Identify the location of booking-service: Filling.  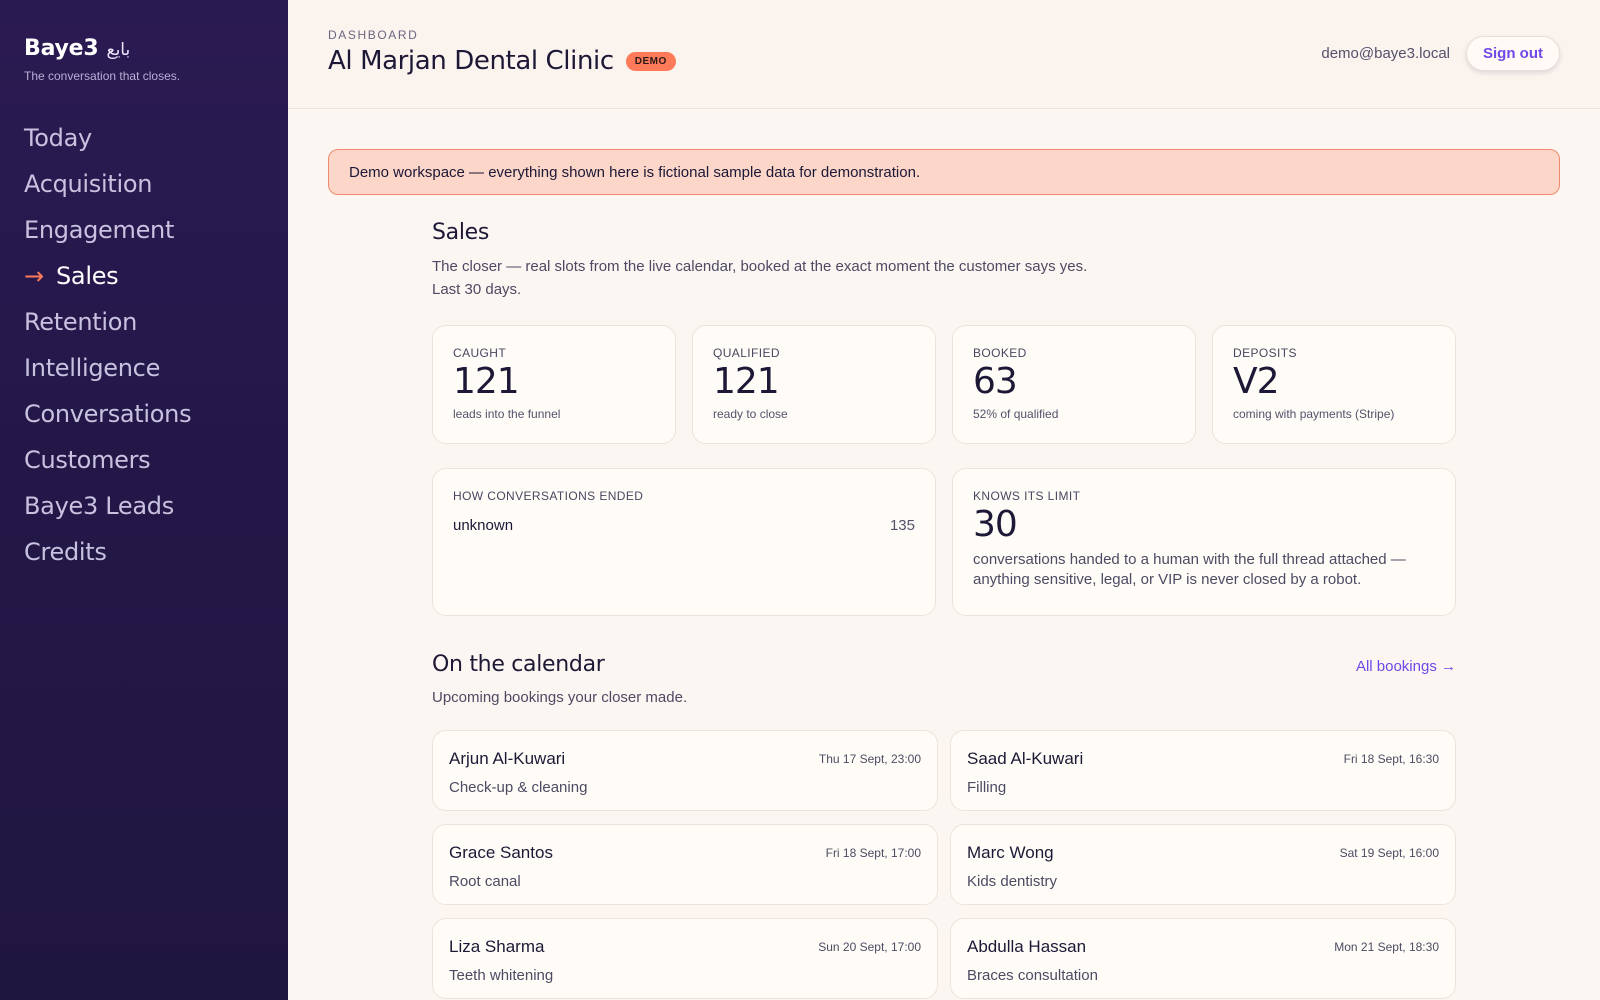
(987, 787).